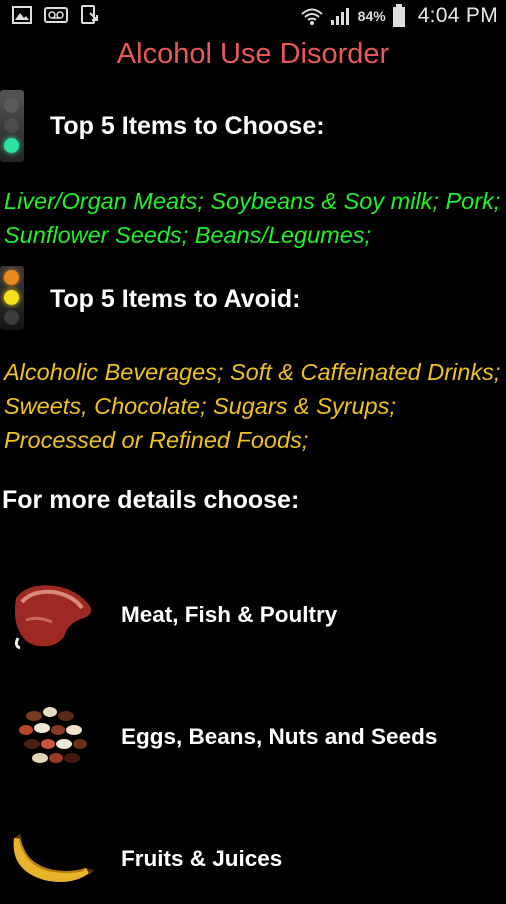 Image resolution: width=506 pixels, height=904 pixels. I want to click on clock: 4:04 PM, so click(457, 15).